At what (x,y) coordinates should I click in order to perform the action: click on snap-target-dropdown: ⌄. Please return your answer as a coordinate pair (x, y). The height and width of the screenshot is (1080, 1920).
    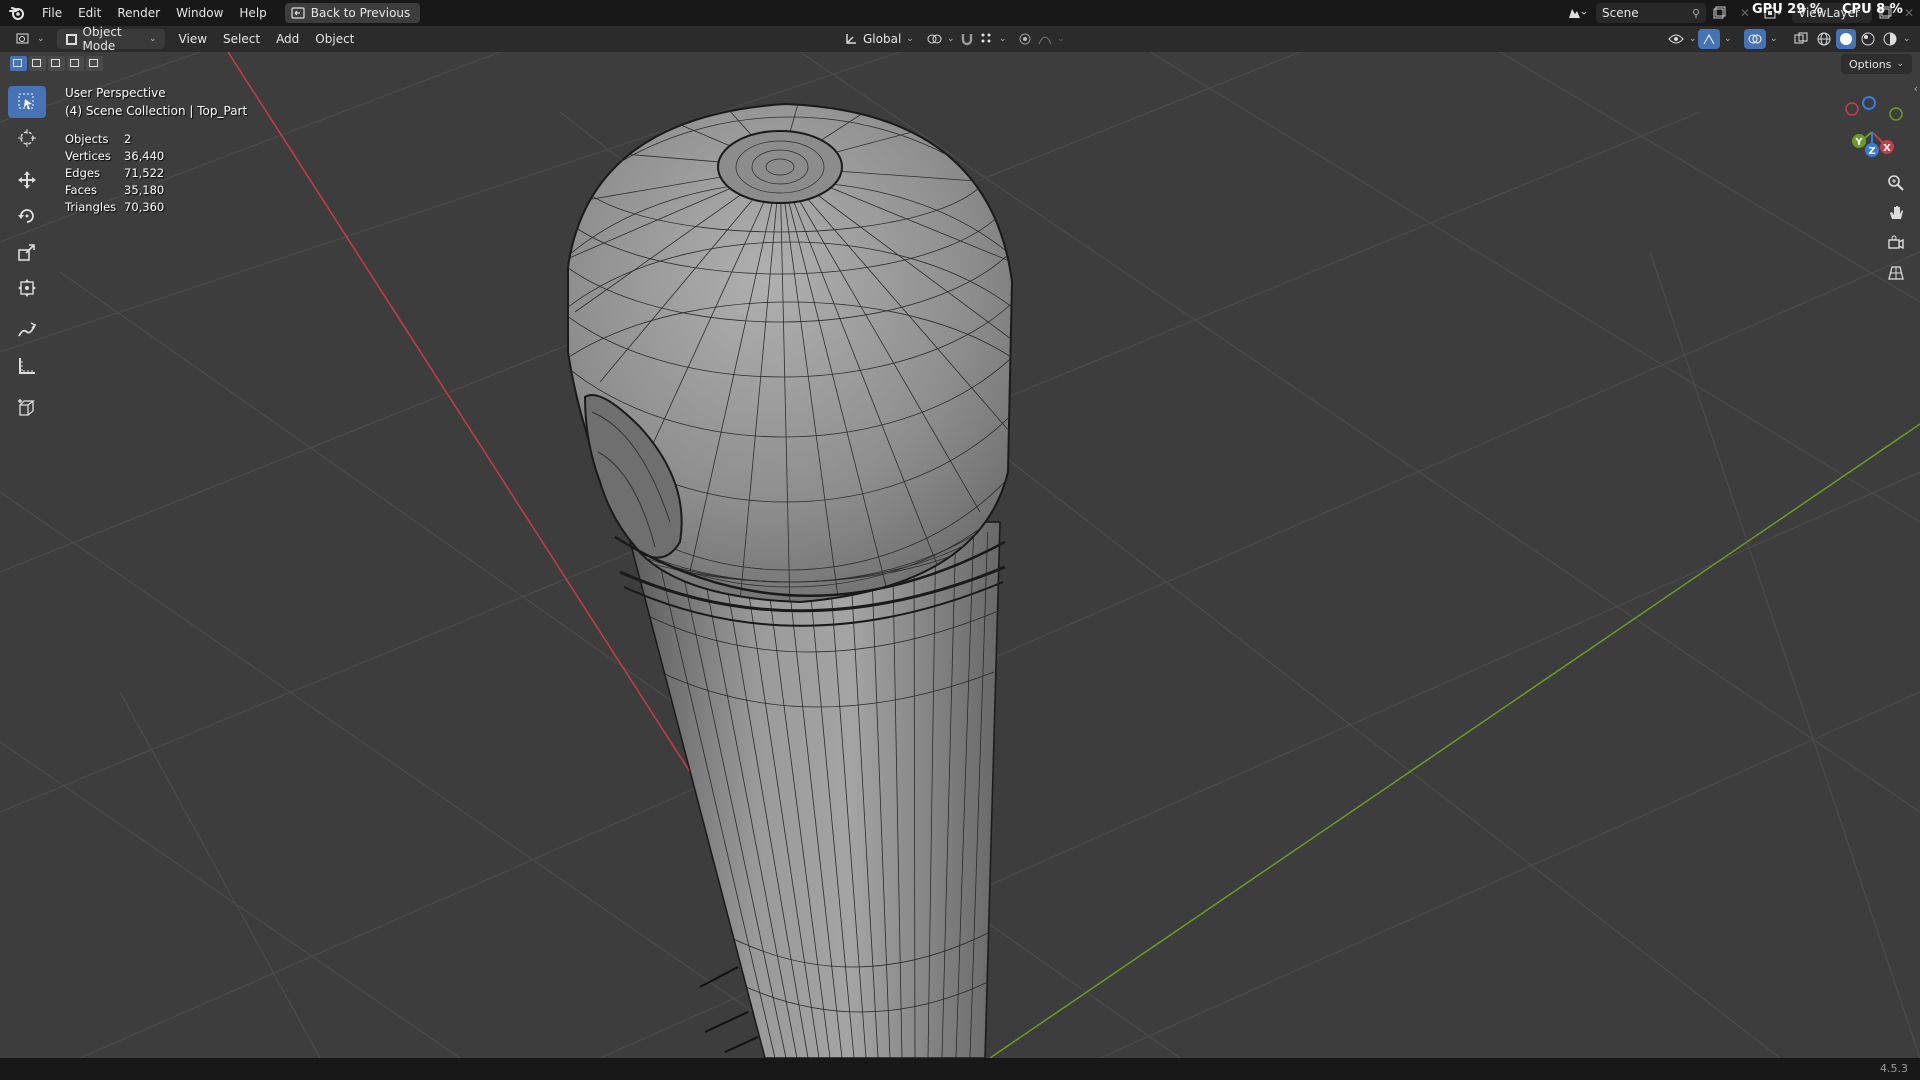
    Looking at the image, I should click on (993, 39).